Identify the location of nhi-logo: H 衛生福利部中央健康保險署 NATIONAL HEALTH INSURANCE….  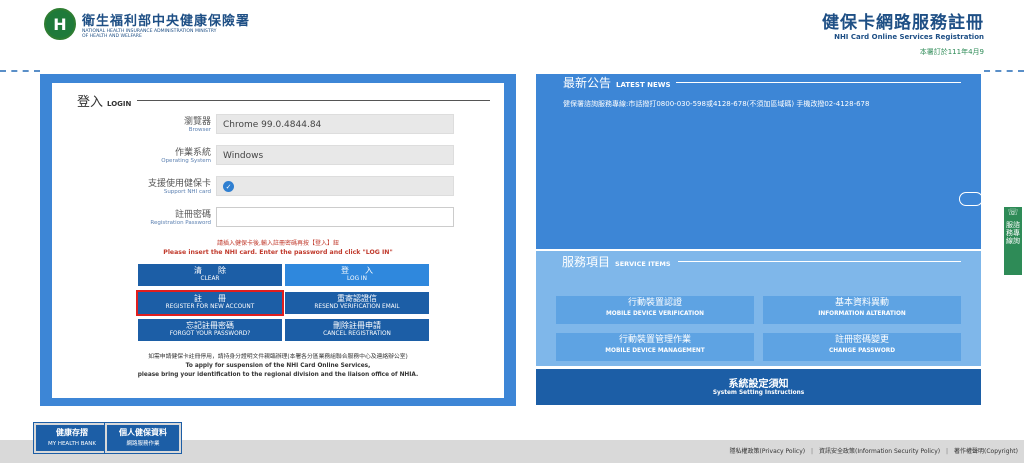
(147, 24).